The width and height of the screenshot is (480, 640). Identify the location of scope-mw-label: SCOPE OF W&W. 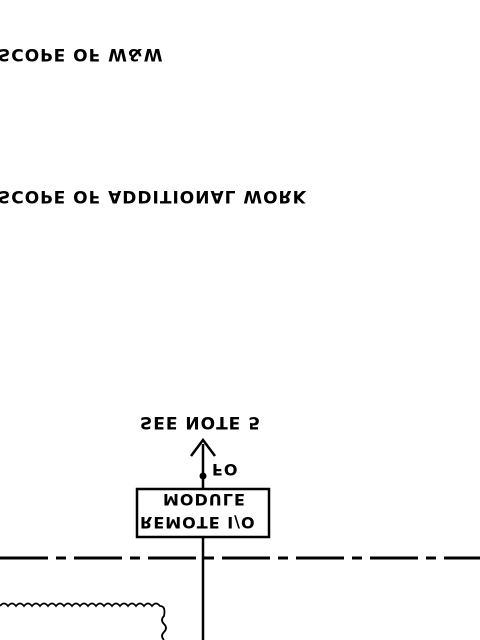
(82, 54).